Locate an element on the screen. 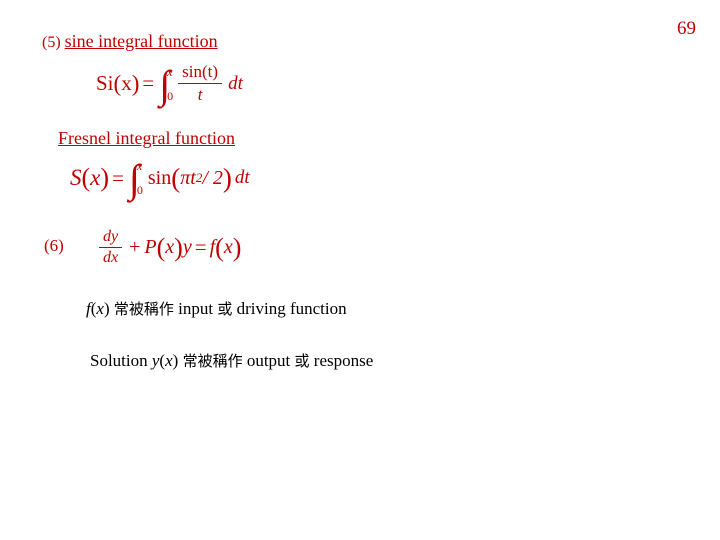  si-variable: x is located at coordinates (126, 83).